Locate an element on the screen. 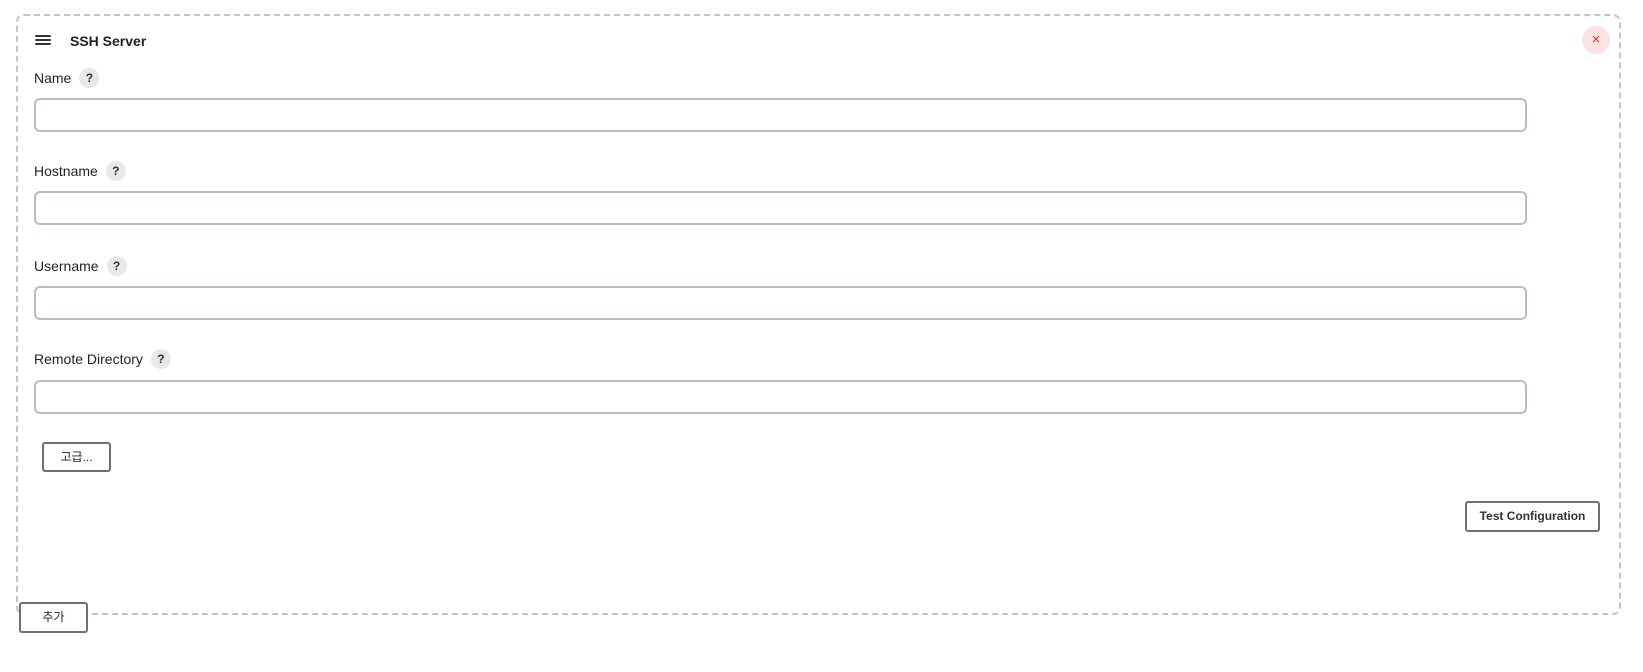 This screenshot has width=1643, height=672. remote-directory-help-icon: ? is located at coordinates (160, 359).